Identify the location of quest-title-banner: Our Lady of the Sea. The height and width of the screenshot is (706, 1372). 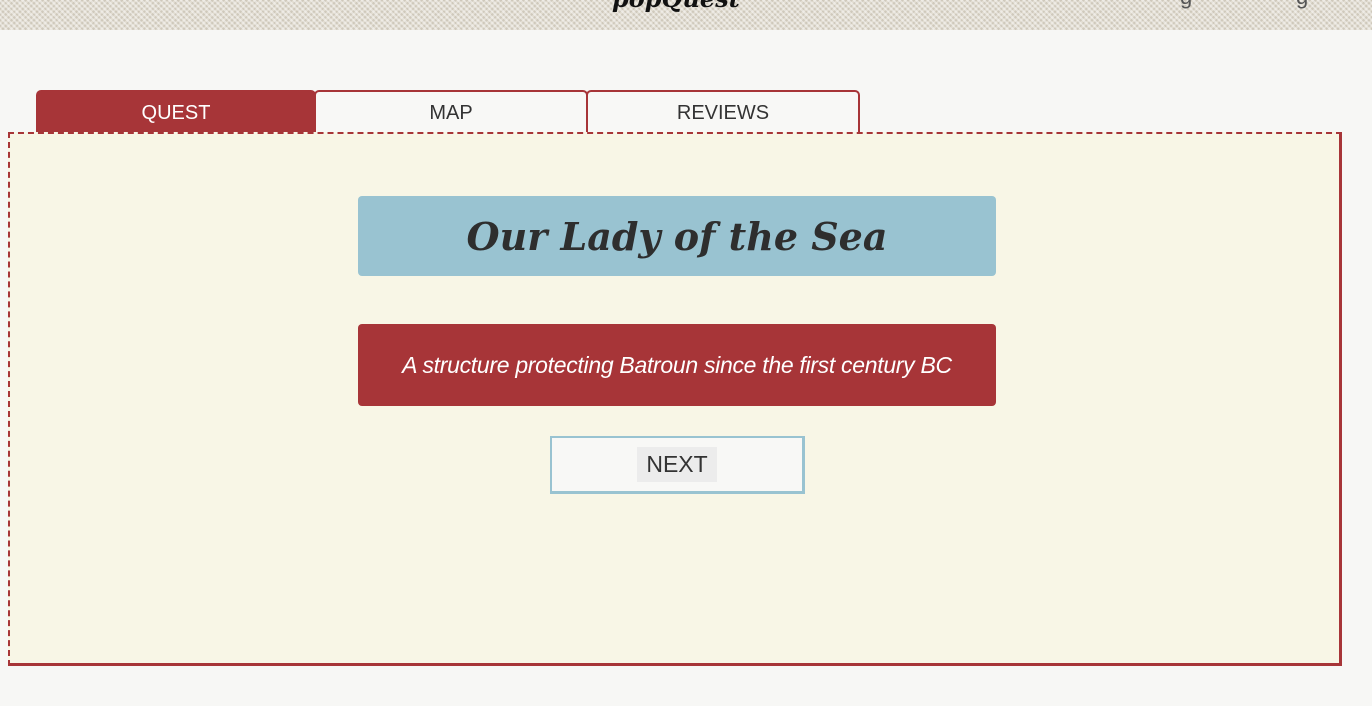
(677, 236).